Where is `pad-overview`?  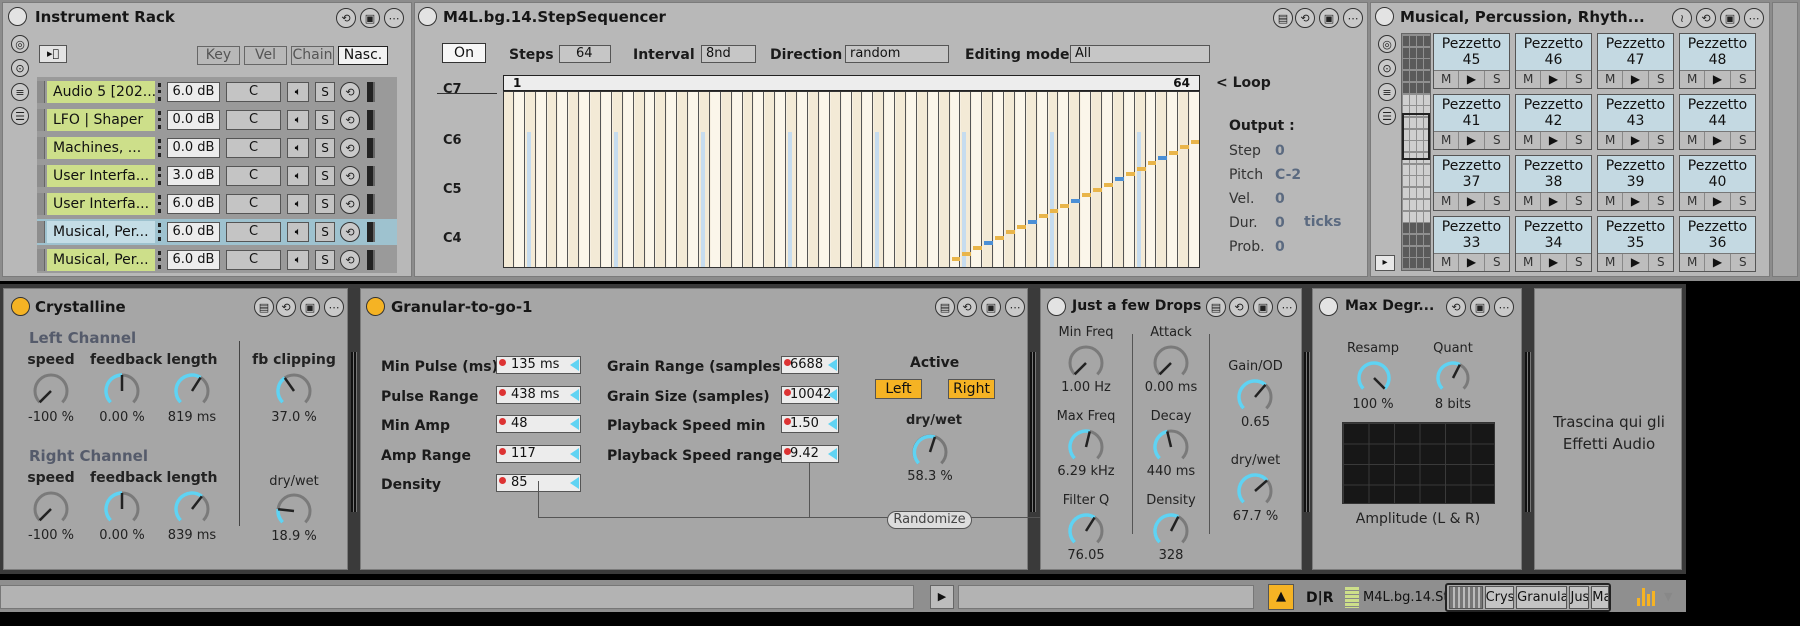 pad-overview is located at coordinates (1416, 152).